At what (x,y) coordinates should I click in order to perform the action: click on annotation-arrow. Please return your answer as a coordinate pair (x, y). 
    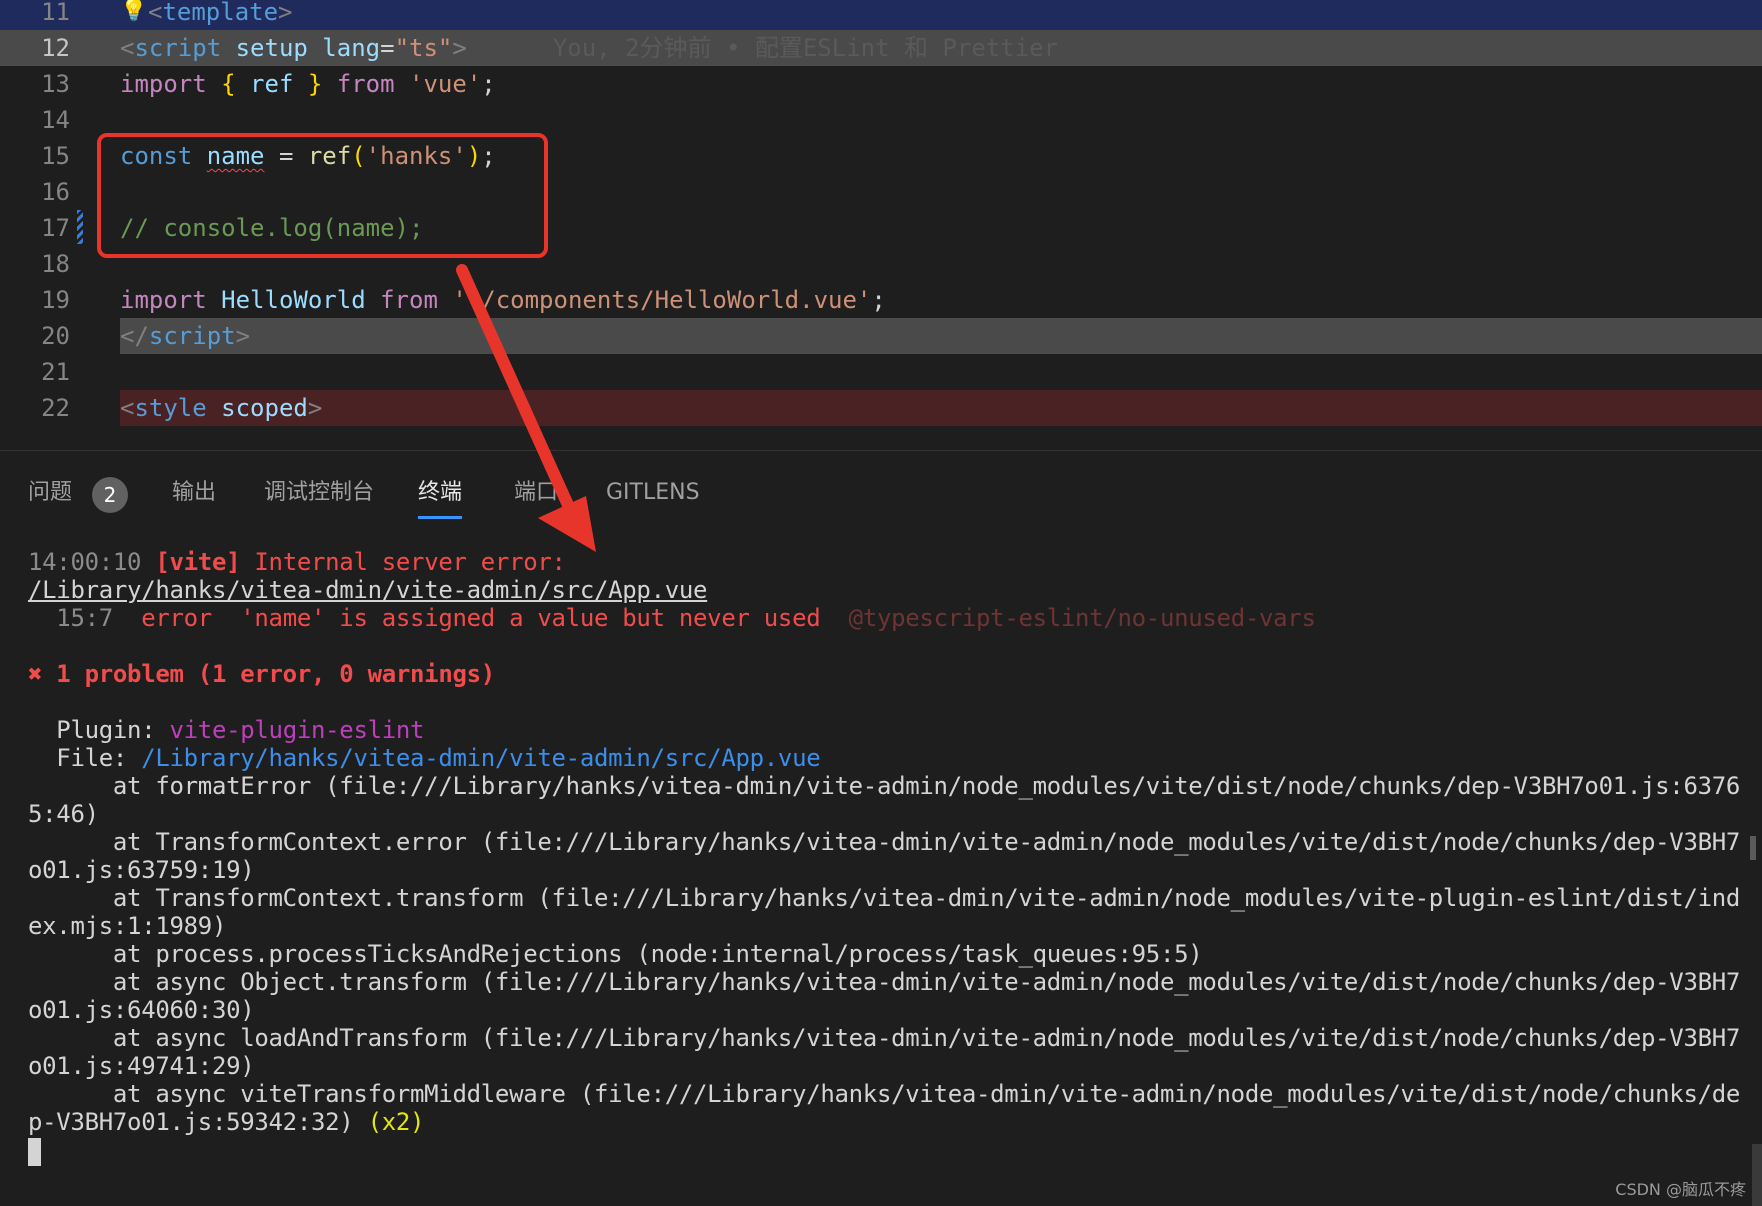
    Looking at the image, I should click on (526, 408).